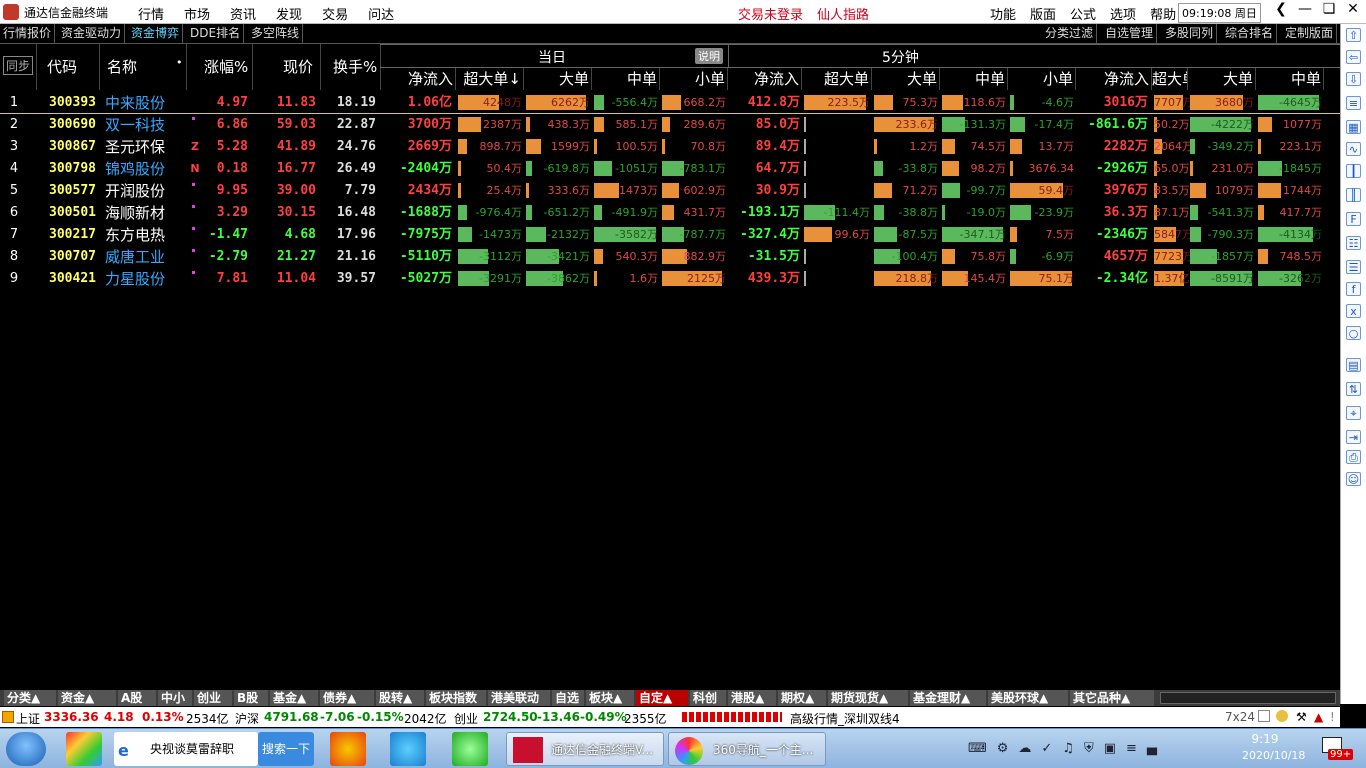  I want to click on smile-icon: ☺, so click(1353, 479).